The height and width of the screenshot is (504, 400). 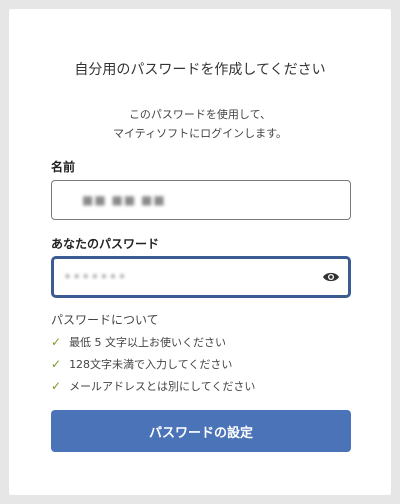 I want to click on subtitle-line-2: マイティソフトにログインします。, so click(x=200, y=133).